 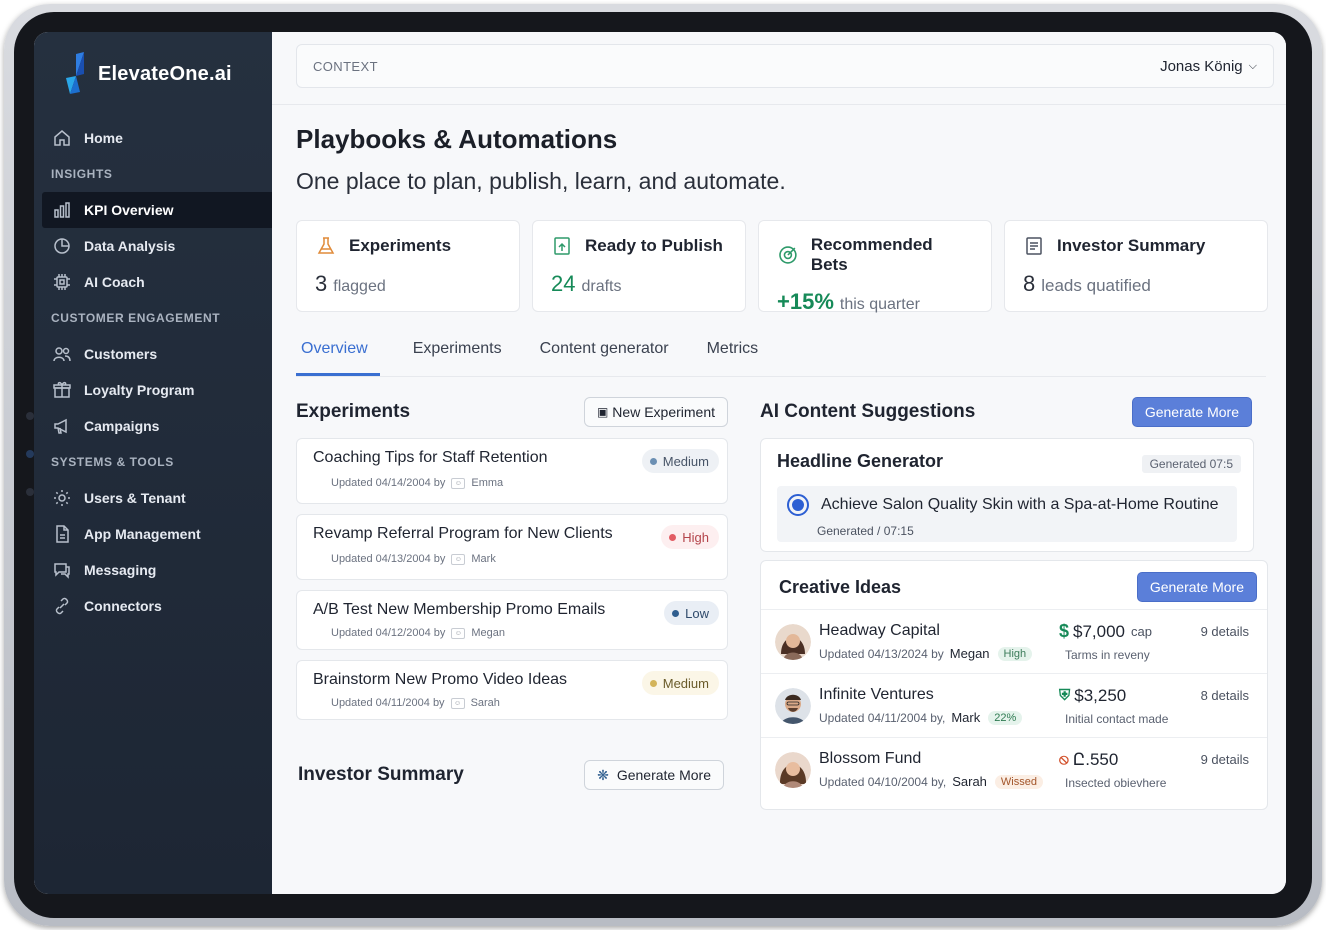 I want to click on page-title: Playbooks & Automations, so click(x=457, y=139).